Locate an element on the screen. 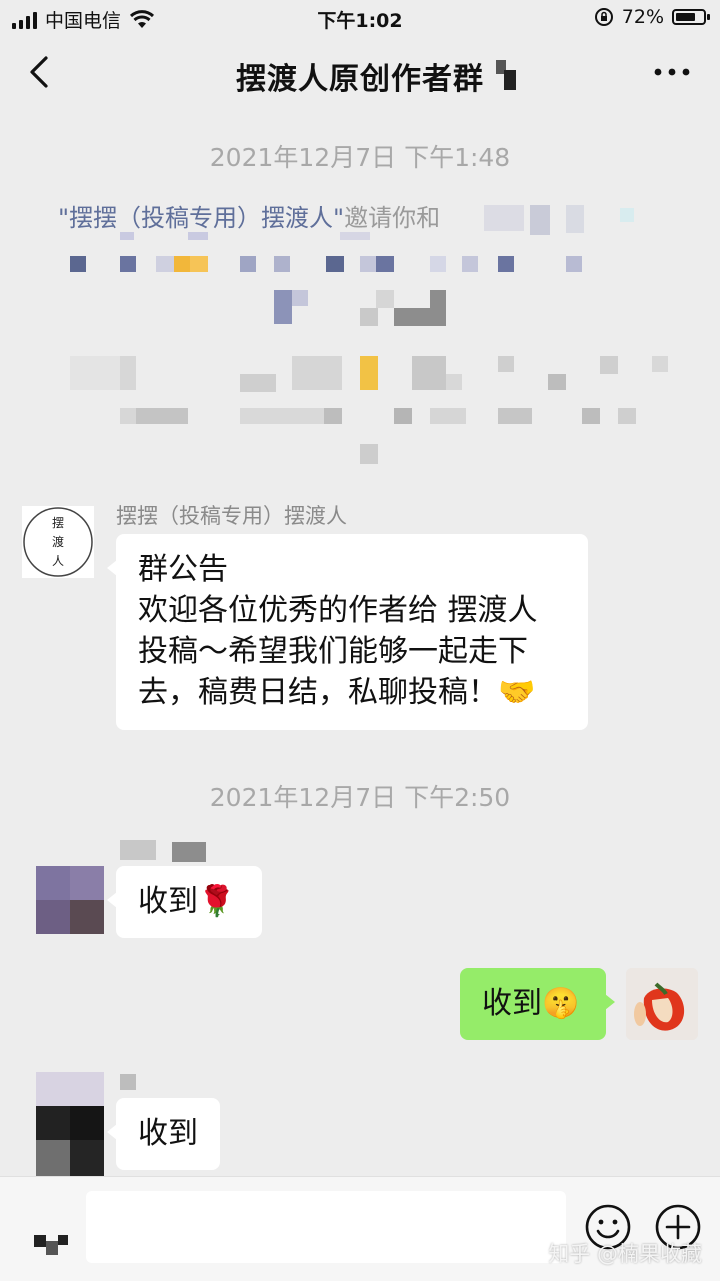  timestamp: 2021年12月7日 下午1:48 is located at coordinates (360, 157).